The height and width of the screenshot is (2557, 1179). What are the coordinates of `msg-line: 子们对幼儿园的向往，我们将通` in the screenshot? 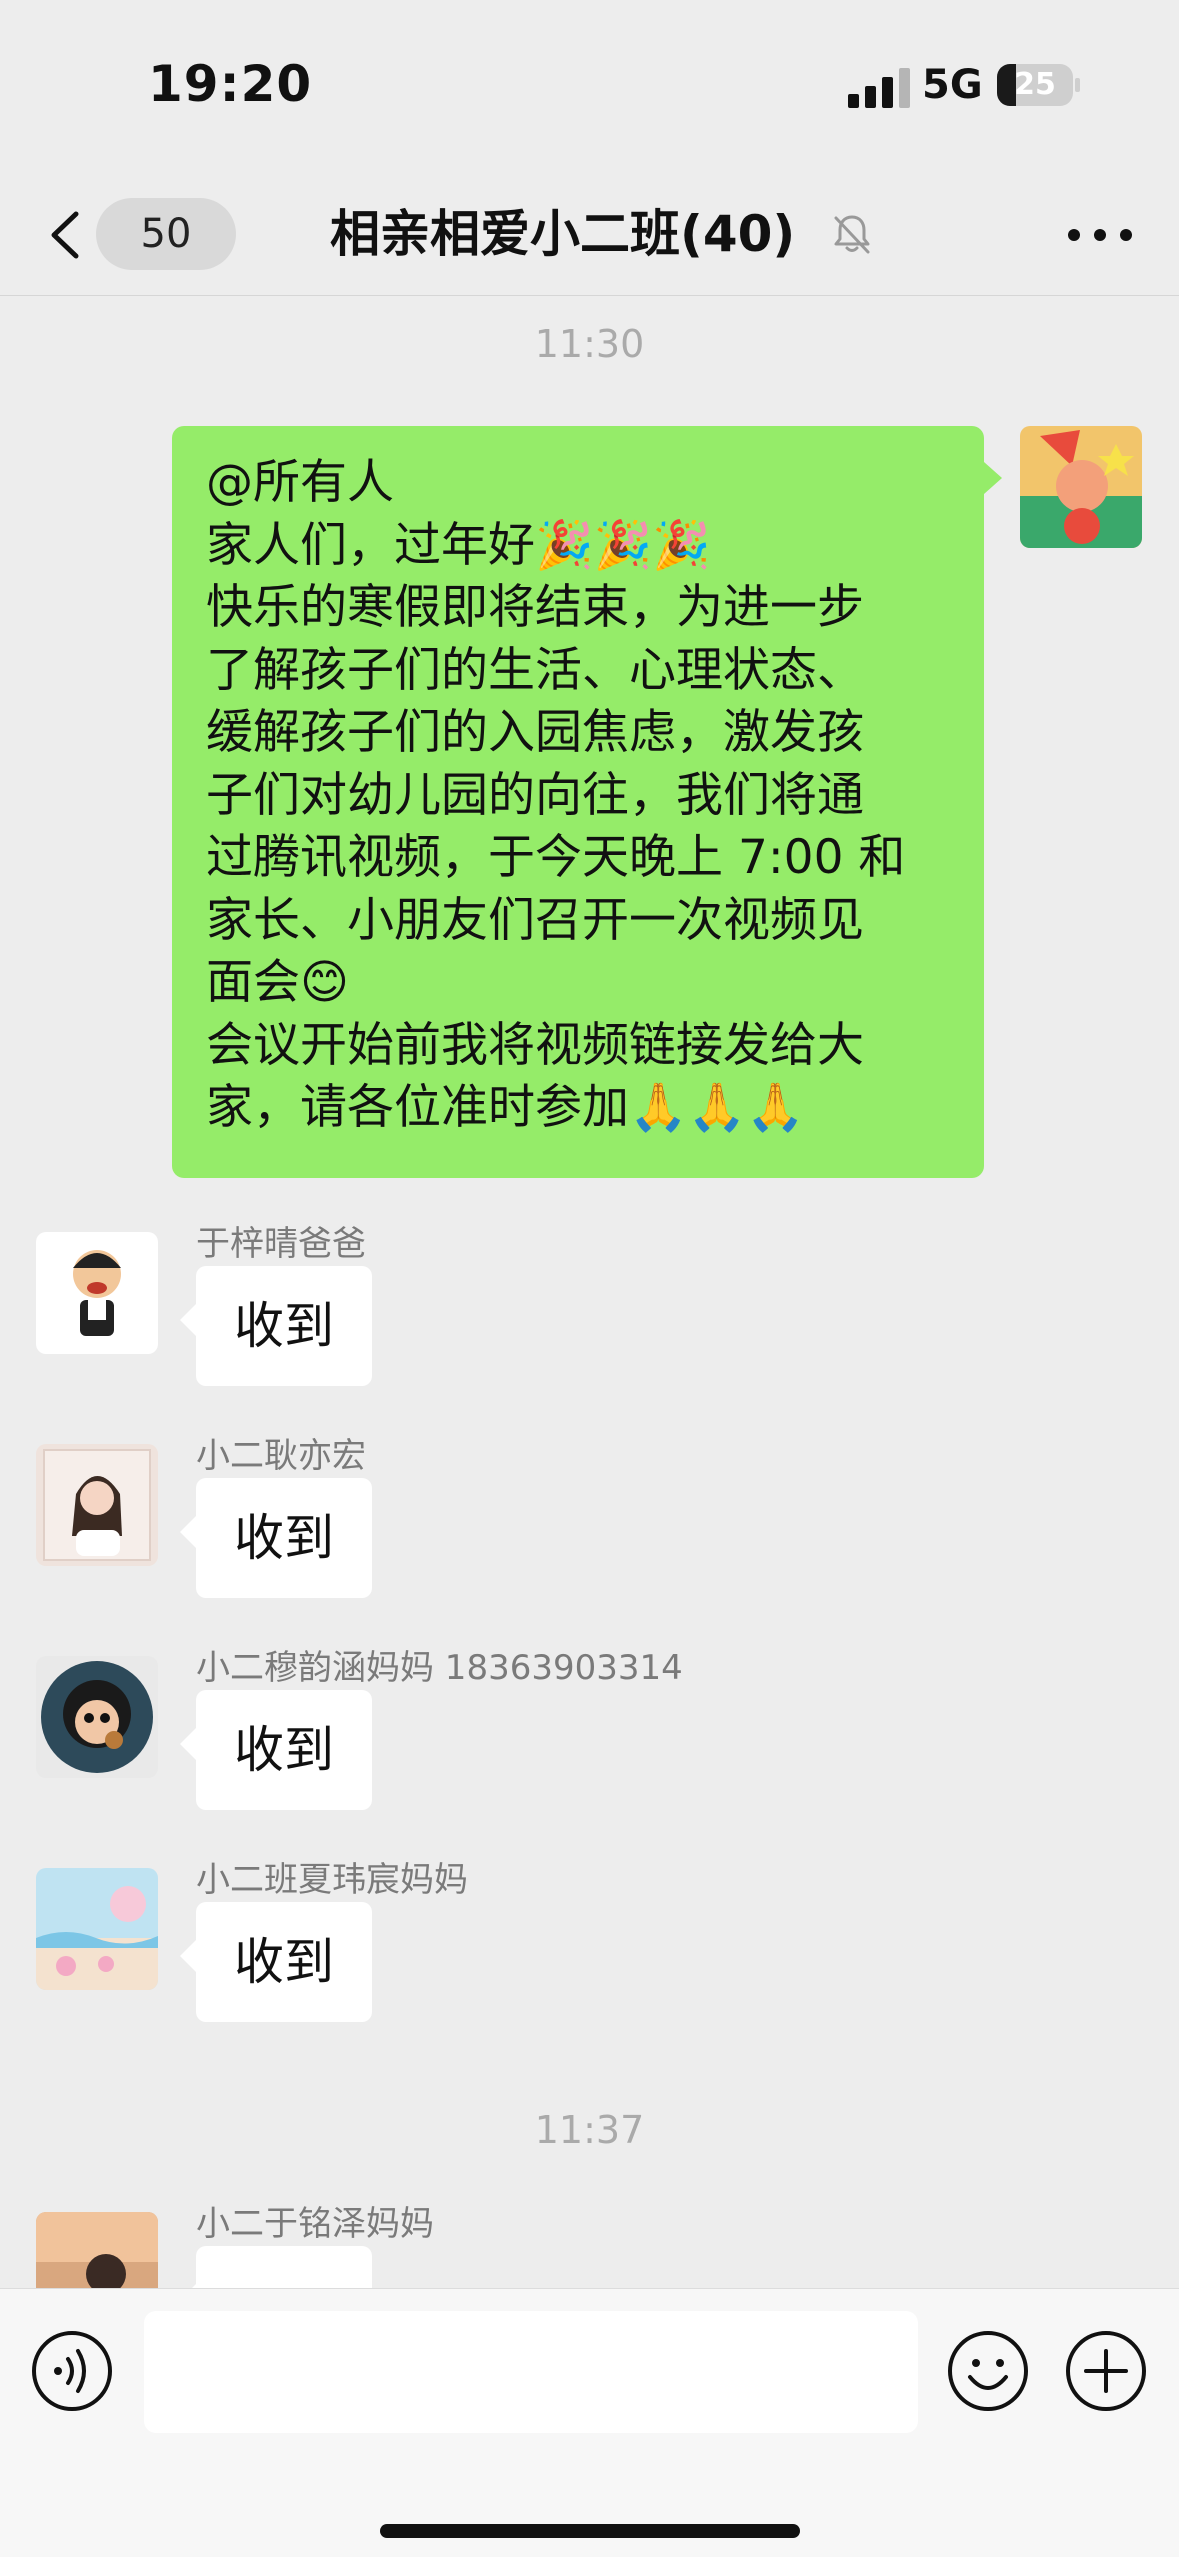 It's located at (535, 795).